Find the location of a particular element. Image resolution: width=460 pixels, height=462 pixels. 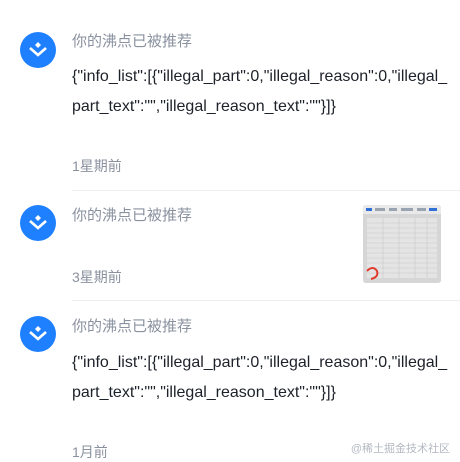

post-thumbnail is located at coordinates (402, 244).